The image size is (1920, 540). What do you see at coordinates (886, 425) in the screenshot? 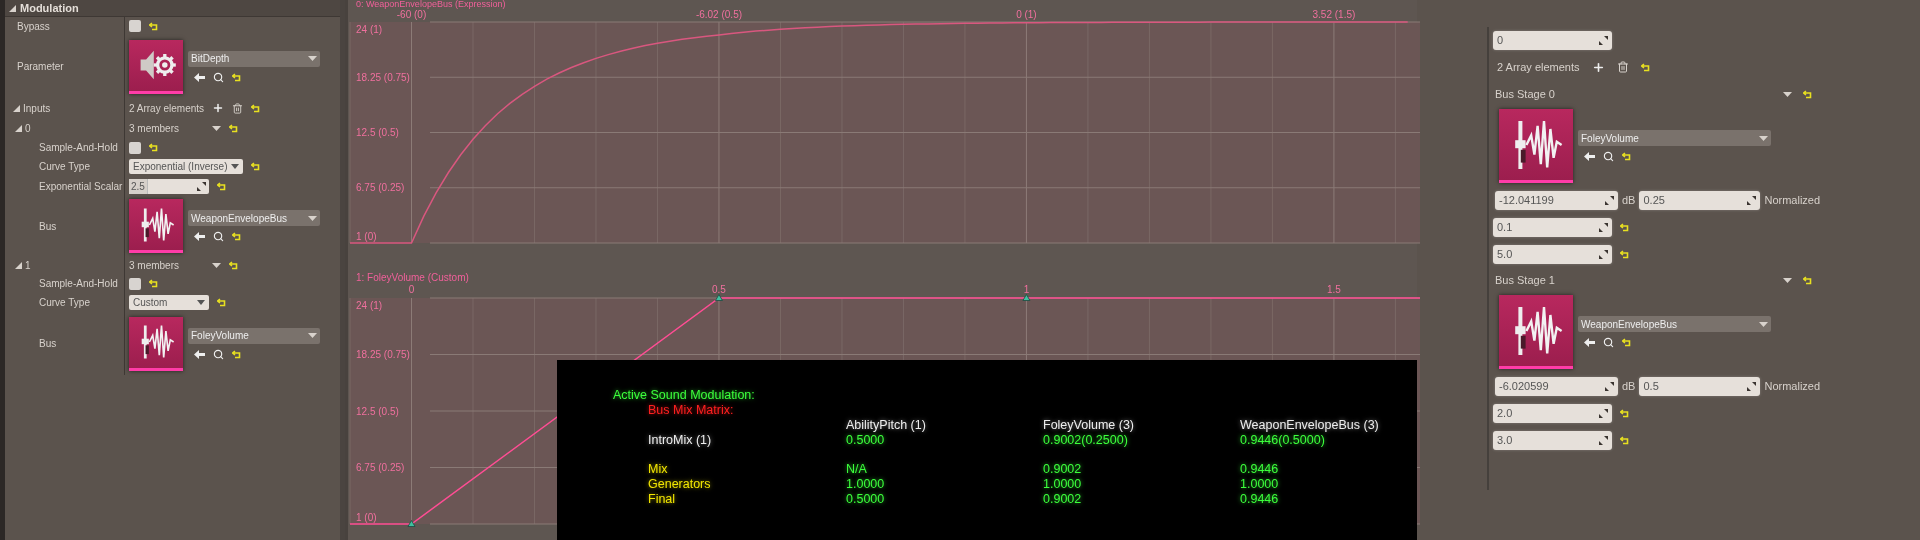
I see `column-header: AbilityPitch (1)` at bounding box center [886, 425].